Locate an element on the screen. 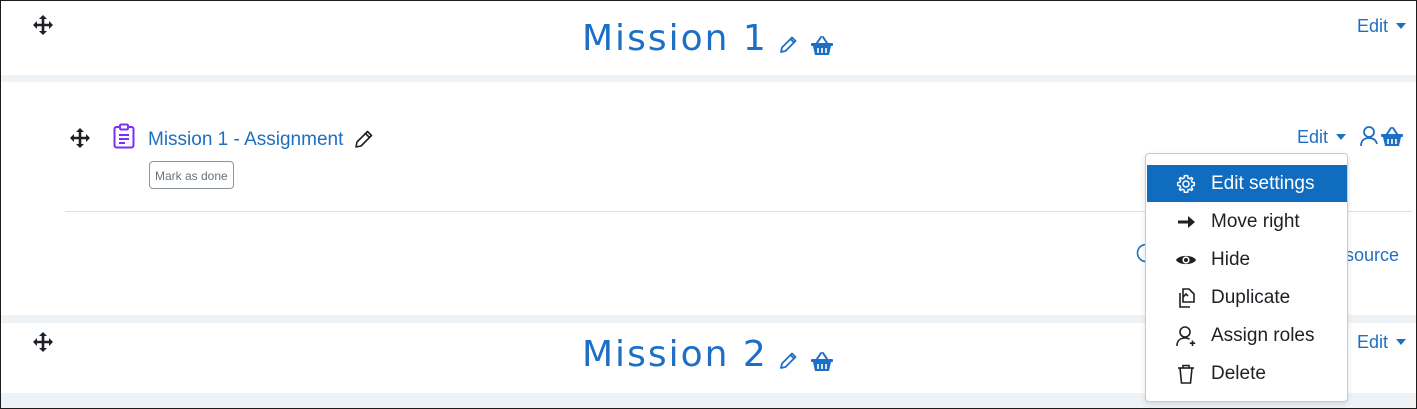 The height and width of the screenshot is (409, 1417). activity-edit-menu: Edit is located at coordinates (1322, 137).